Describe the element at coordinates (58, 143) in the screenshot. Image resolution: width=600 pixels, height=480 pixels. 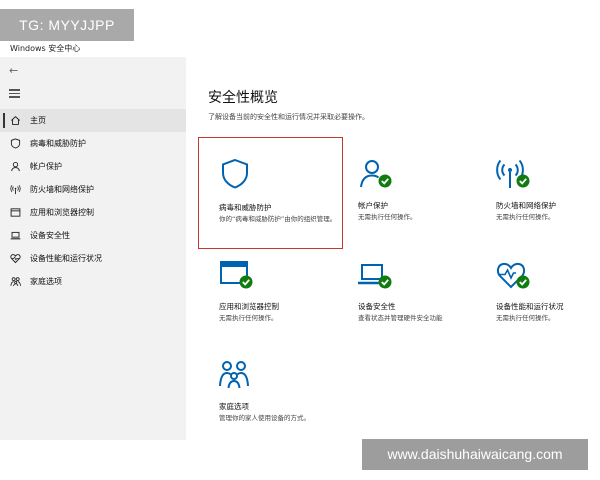
I see `sidebar-item-label: 病毒和威胁防护` at that location.